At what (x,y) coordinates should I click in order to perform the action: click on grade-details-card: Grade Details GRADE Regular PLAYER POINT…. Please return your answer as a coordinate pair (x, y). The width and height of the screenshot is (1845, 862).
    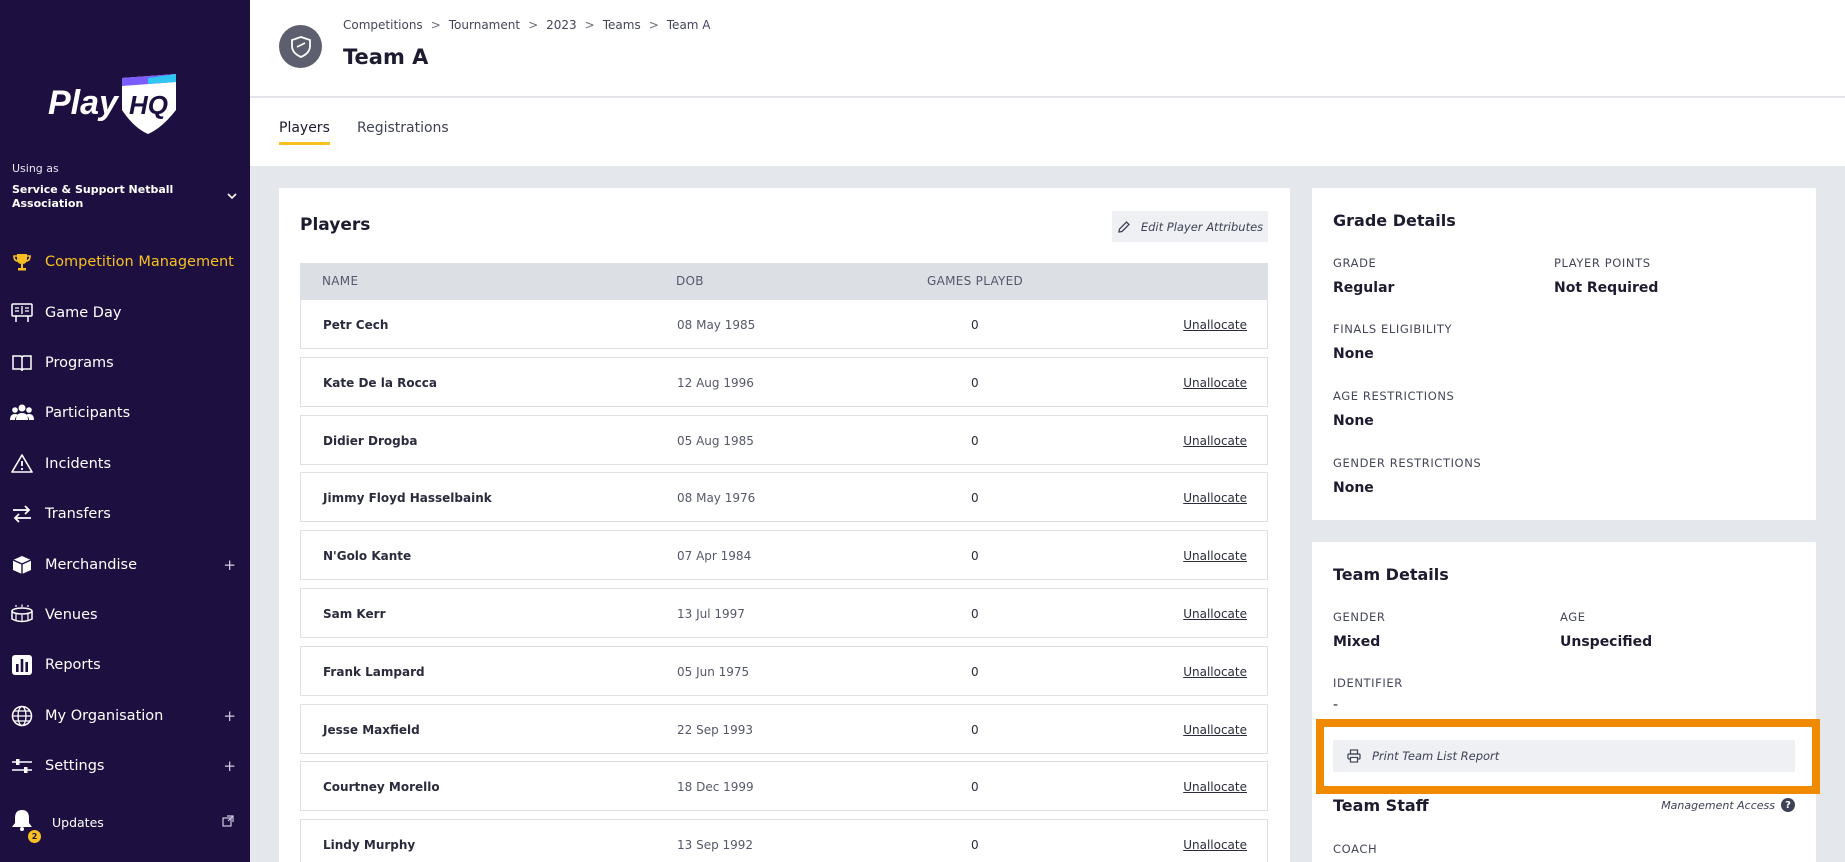
    Looking at the image, I should click on (1564, 354).